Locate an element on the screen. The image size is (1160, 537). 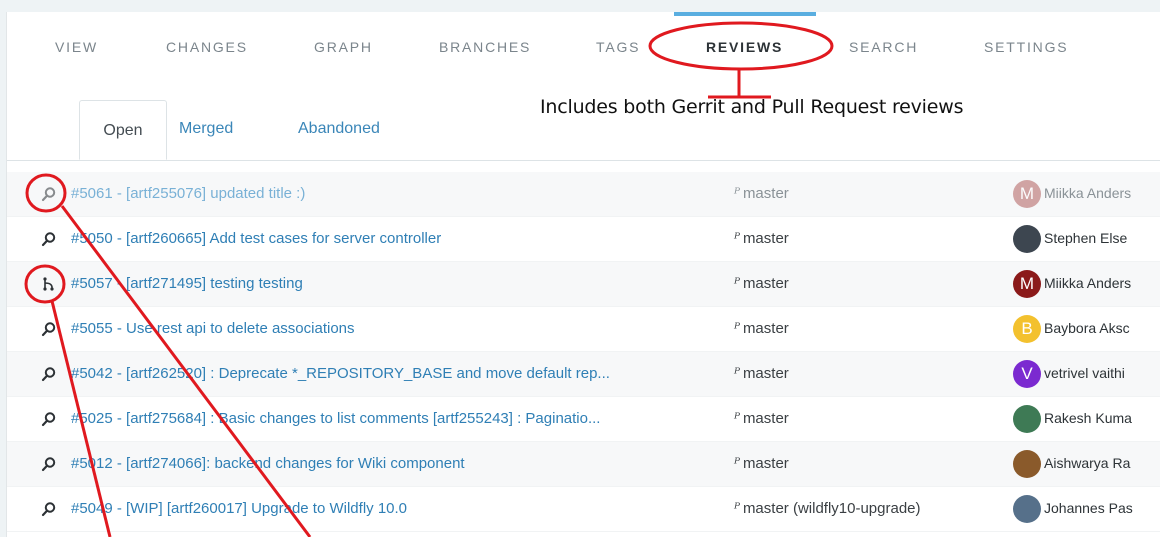
review-author: Johannes Pas is located at coordinates (1088, 508).